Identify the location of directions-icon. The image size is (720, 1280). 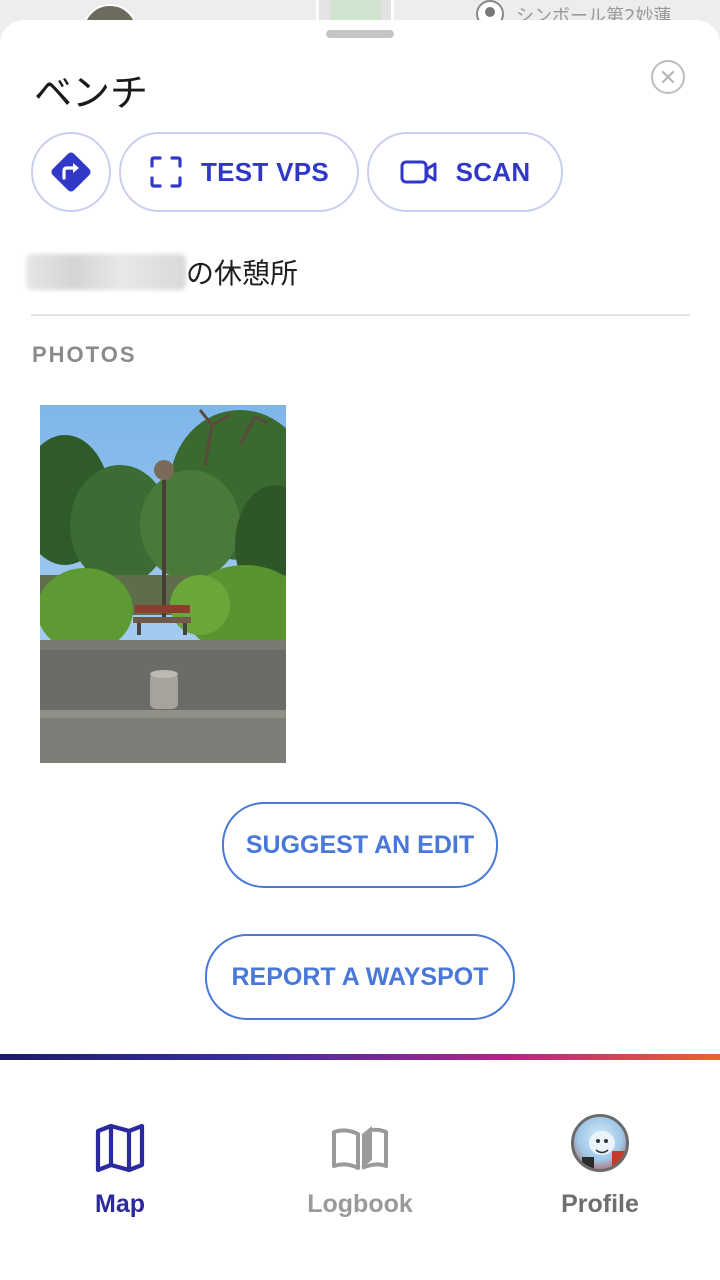
(71, 172).